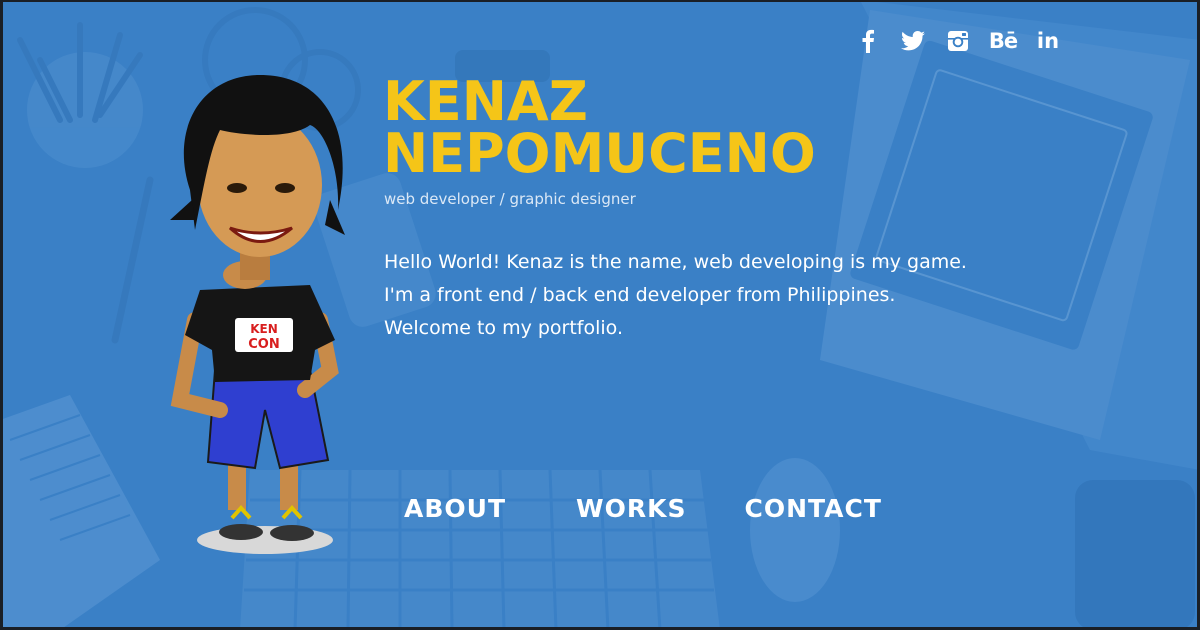 This screenshot has width=1200, height=630. I want to click on last-name: NEPOMUCENO, so click(599, 153).